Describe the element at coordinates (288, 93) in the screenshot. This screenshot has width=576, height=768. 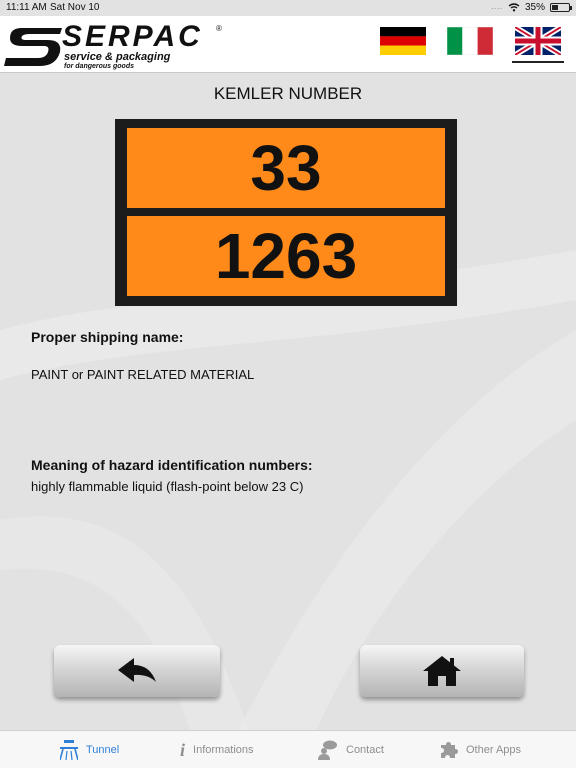
I see `page-title: KEMLER NUMBER` at that location.